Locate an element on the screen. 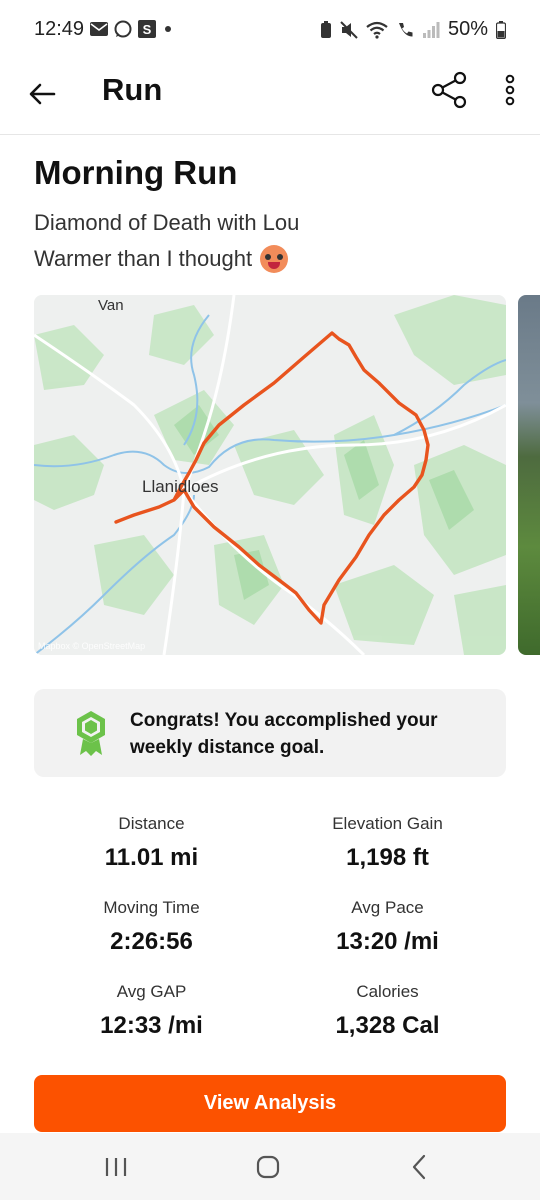 The height and width of the screenshot is (1200, 540). whatsapp-icon is located at coordinates (123, 29).